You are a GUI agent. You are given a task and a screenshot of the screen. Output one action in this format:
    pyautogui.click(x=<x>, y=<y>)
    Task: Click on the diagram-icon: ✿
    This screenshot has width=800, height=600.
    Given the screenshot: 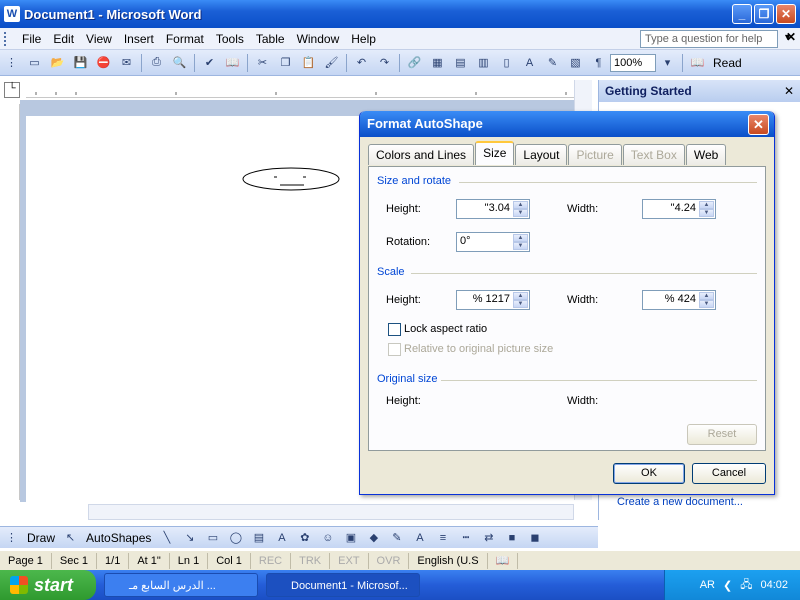 What is the action you would take?
    pyautogui.click(x=304, y=537)
    